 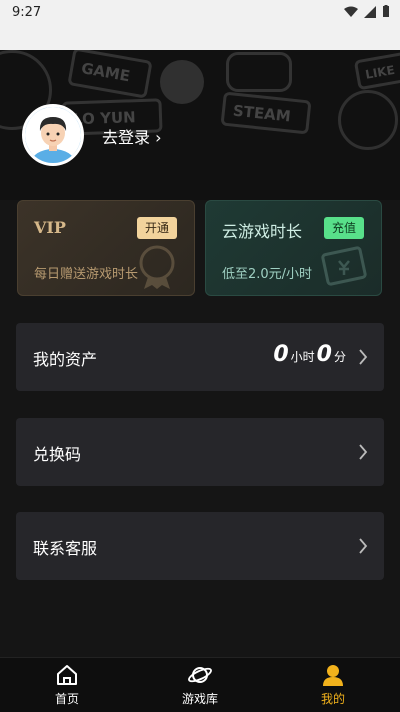 I want to click on status-time: 9:27, so click(x=27, y=12).